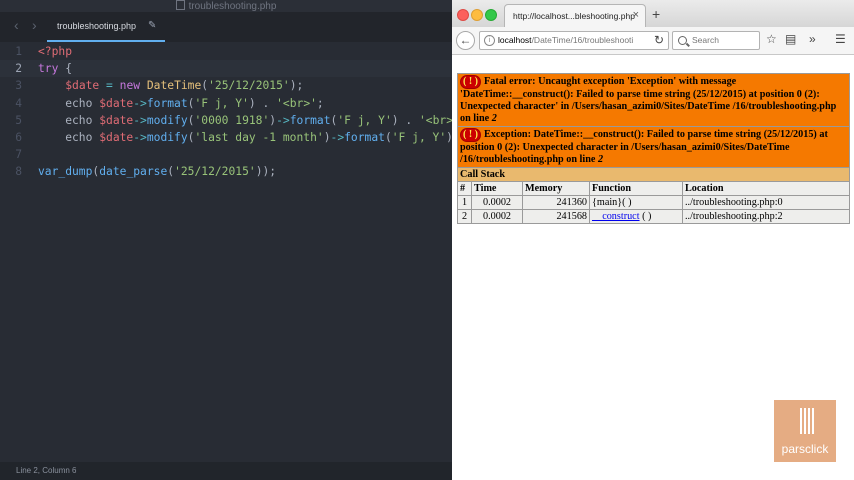 Image resolution: width=854 pixels, height=480 pixels. I want to click on stack-index: 1, so click(464, 202).